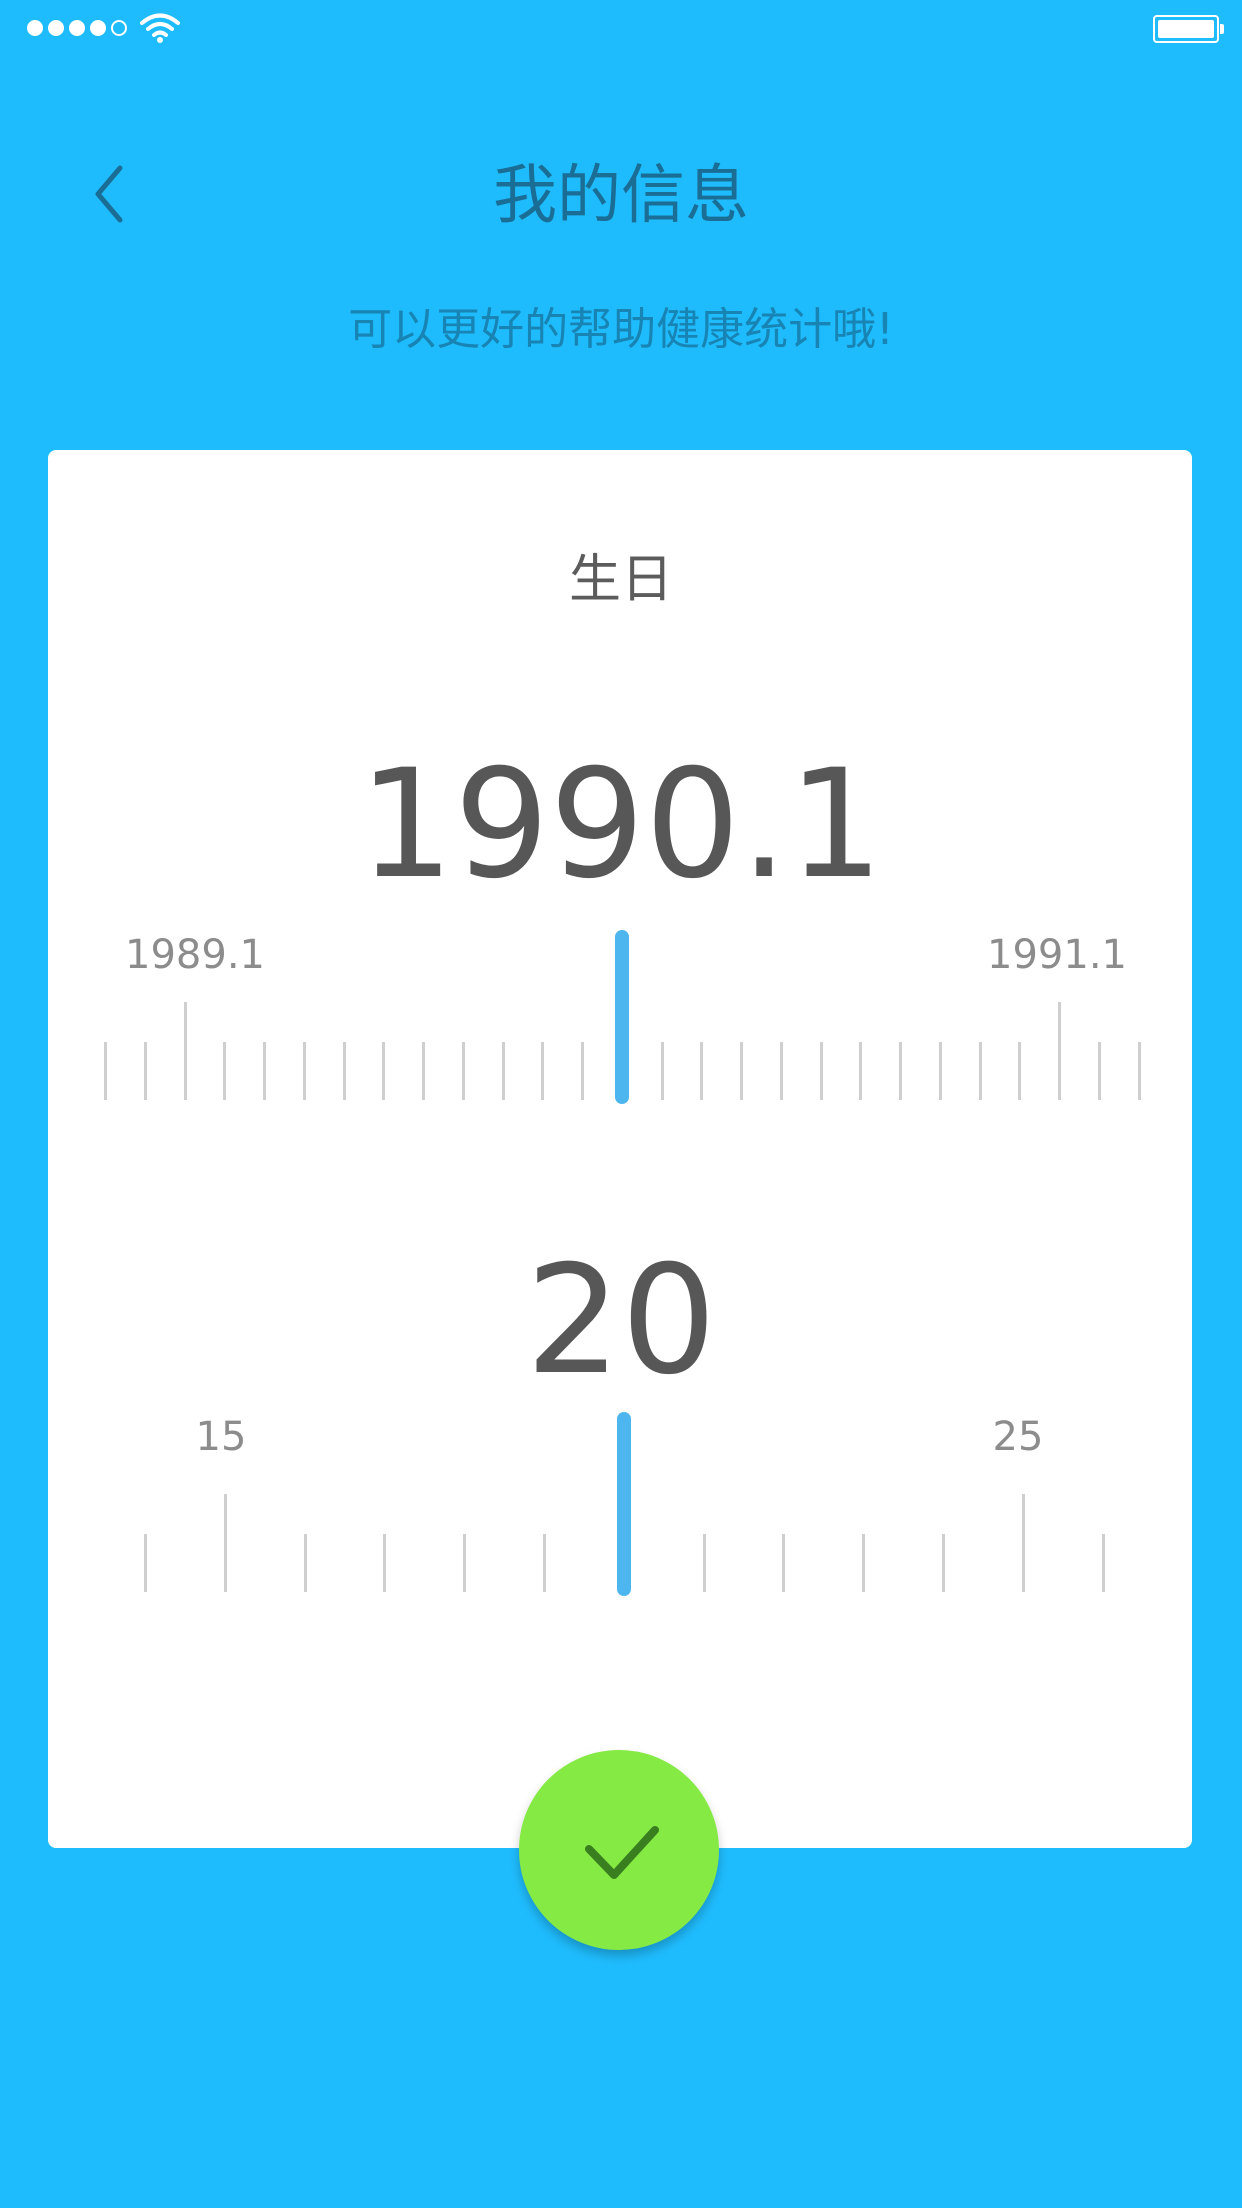  What do you see at coordinates (119, 28) in the screenshot?
I see `signal-dot-empty` at bounding box center [119, 28].